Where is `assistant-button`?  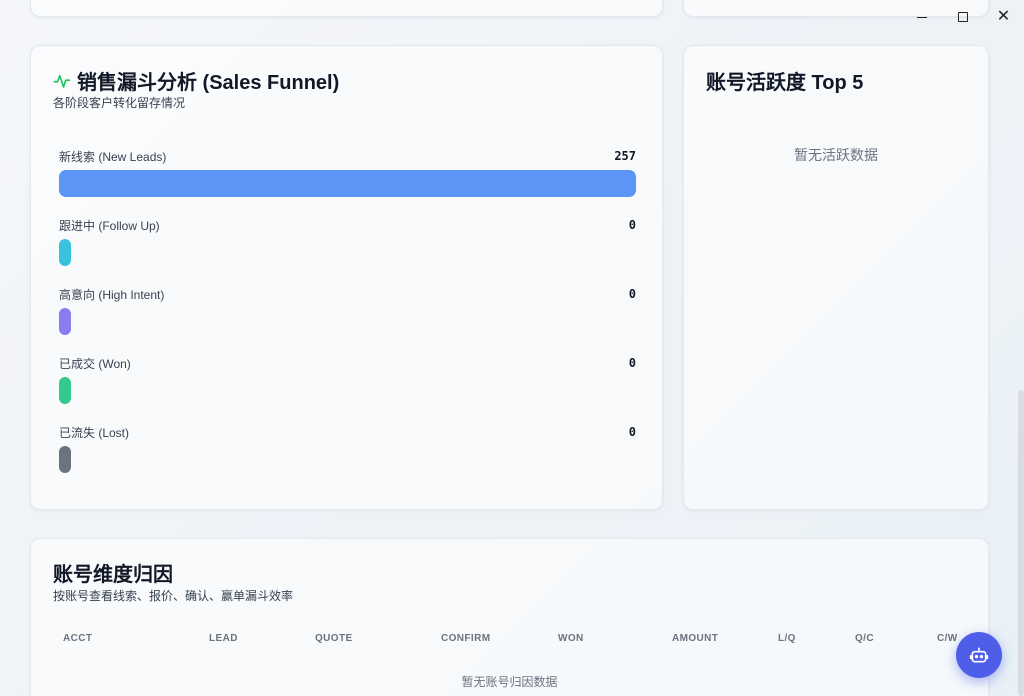 assistant-button is located at coordinates (979, 655).